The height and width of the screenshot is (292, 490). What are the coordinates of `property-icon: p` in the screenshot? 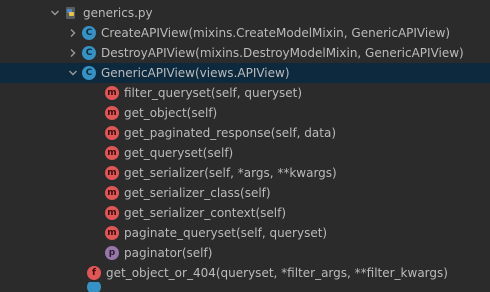 It's located at (112, 253).